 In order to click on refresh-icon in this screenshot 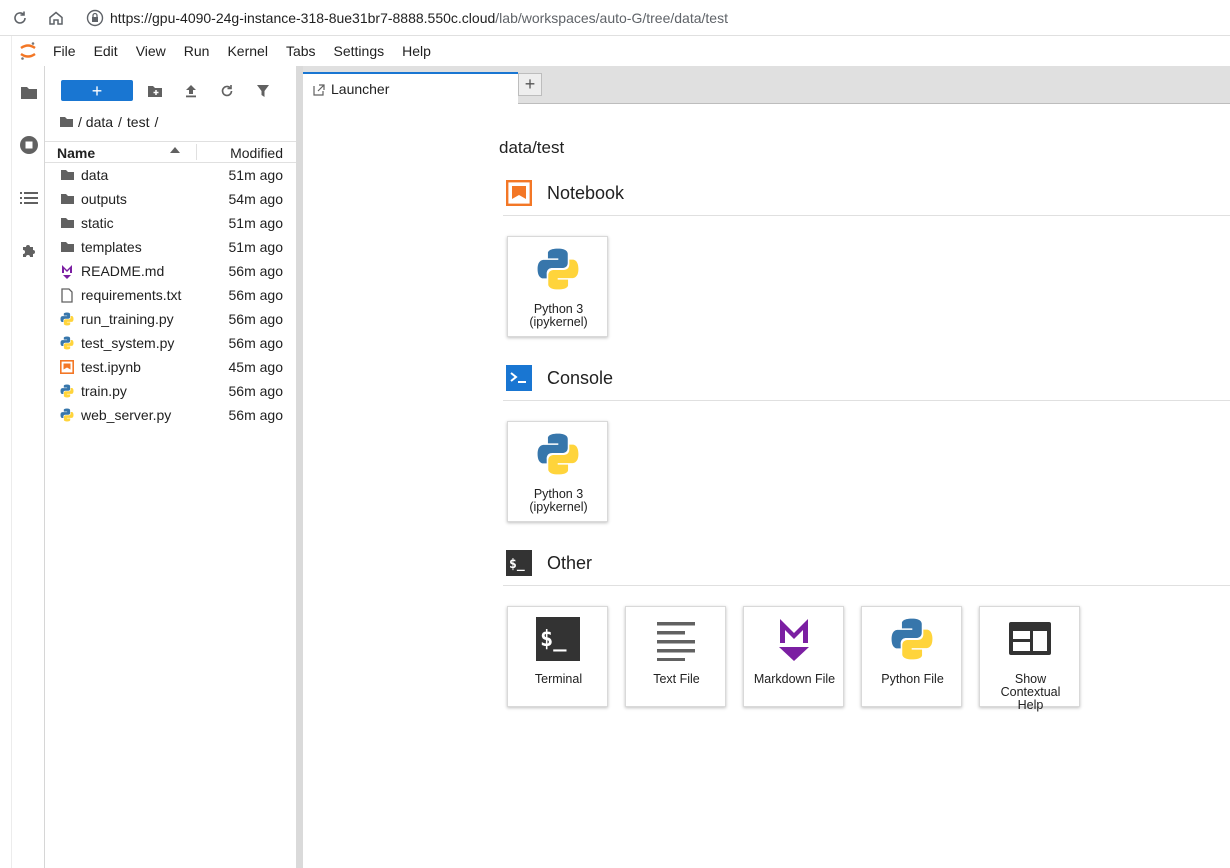, I will do `click(227, 91)`.